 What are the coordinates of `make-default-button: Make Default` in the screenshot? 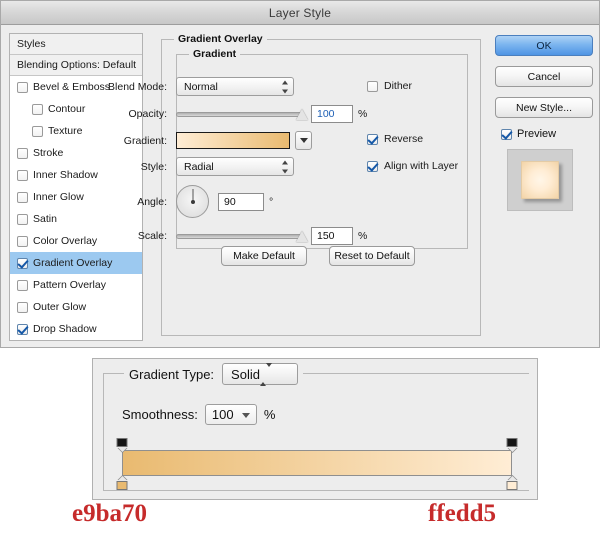 It's located at (264, 256).